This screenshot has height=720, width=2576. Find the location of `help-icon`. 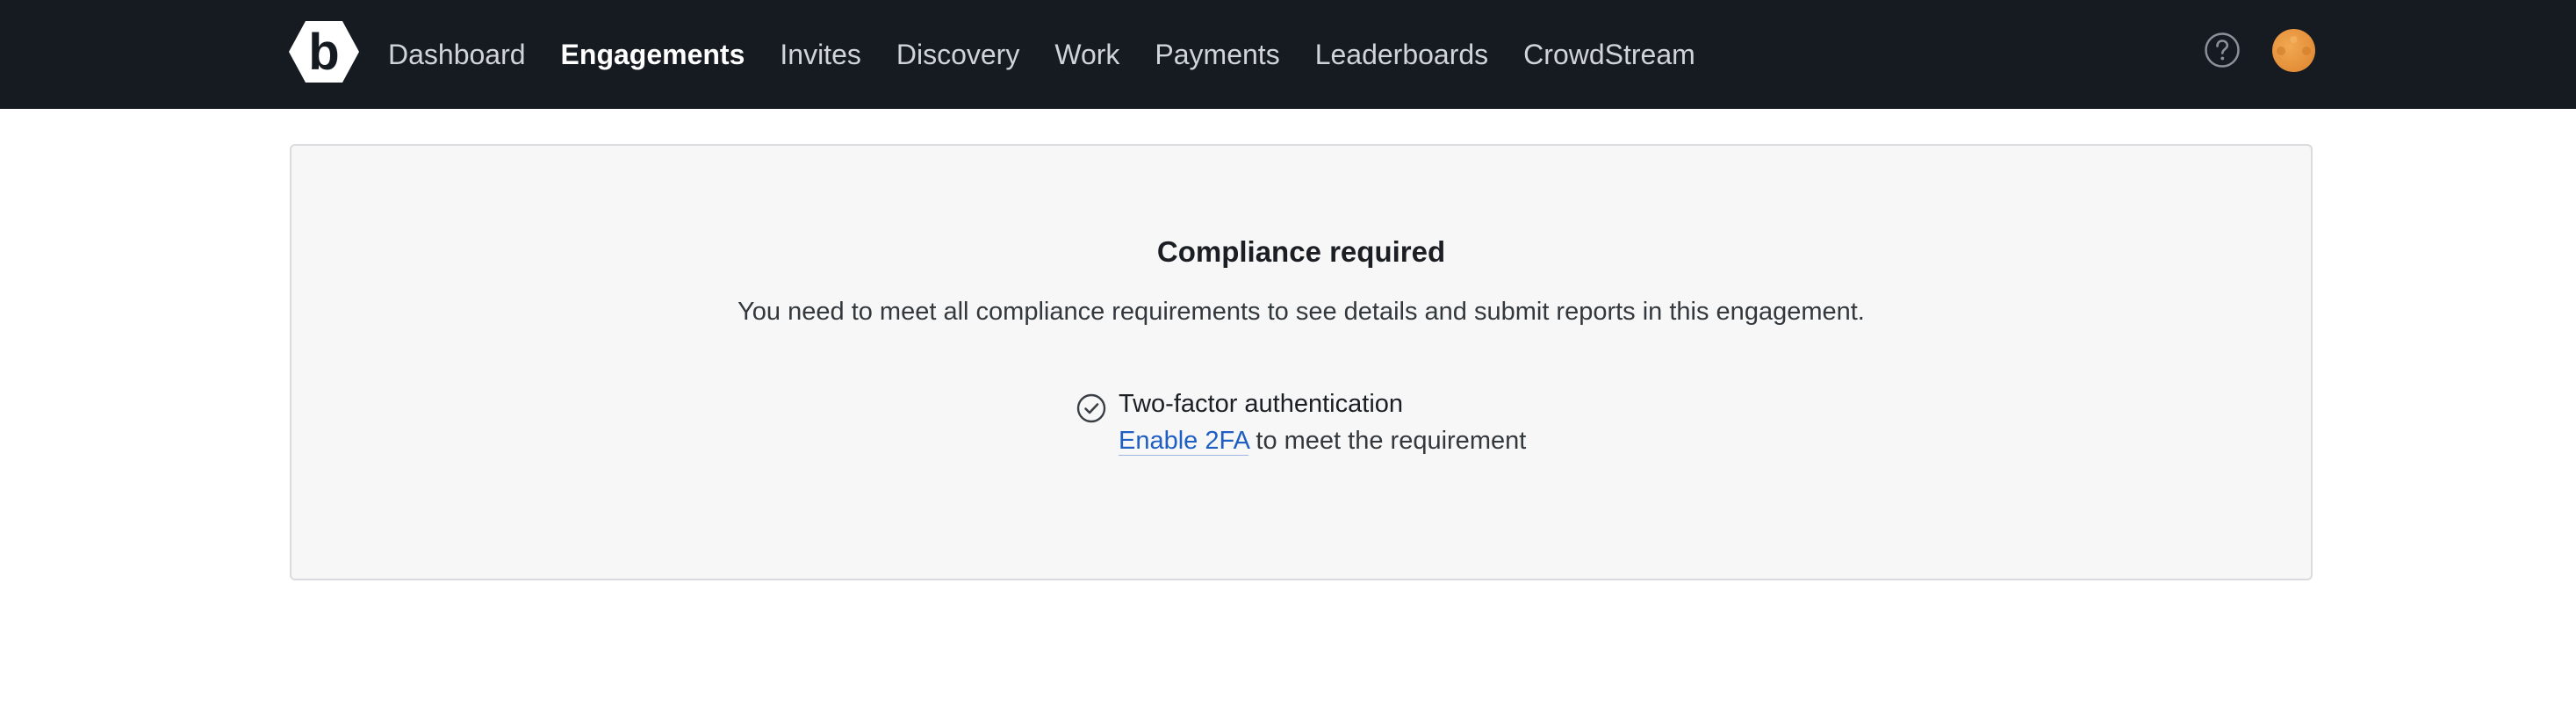

help-icon is located at coordinates (2222, 50).